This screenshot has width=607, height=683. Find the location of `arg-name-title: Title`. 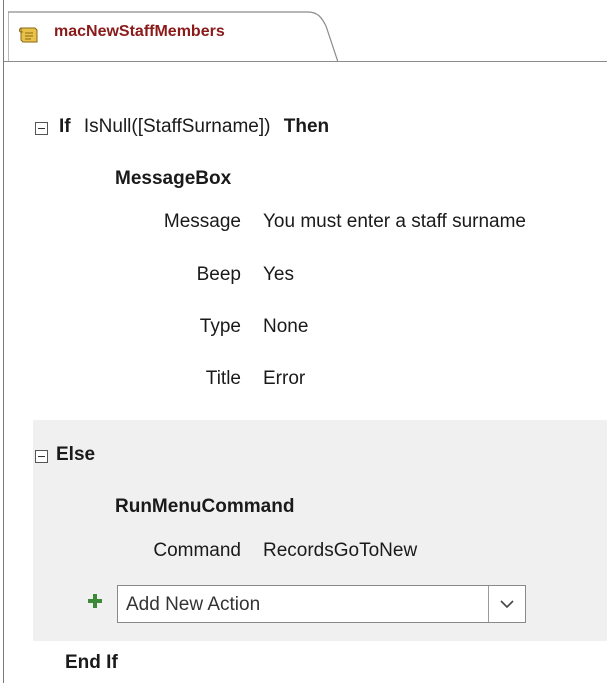

arg-name-title: Title is located at coordinates (223, 378).